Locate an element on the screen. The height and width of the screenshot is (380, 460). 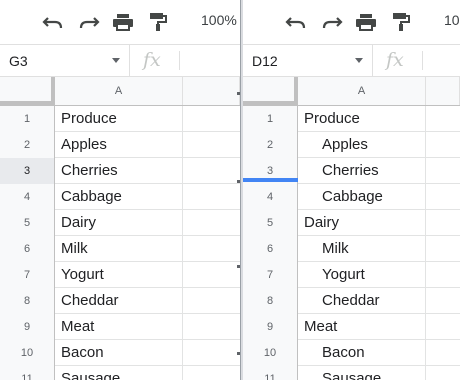
paint-format-icon is located at coordinates (158, 22).